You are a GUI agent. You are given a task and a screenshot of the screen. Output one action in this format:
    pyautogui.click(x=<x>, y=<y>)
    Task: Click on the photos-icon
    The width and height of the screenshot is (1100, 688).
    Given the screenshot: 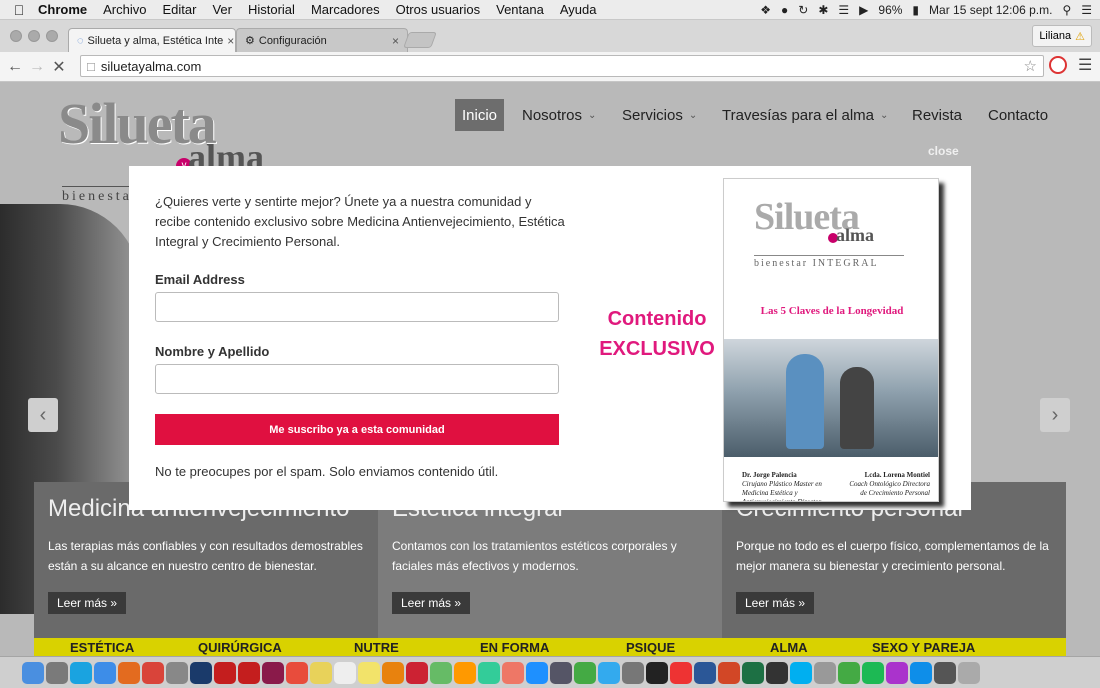 What is the action you would take?
    pyautogui.click(x=441, y=672)
    